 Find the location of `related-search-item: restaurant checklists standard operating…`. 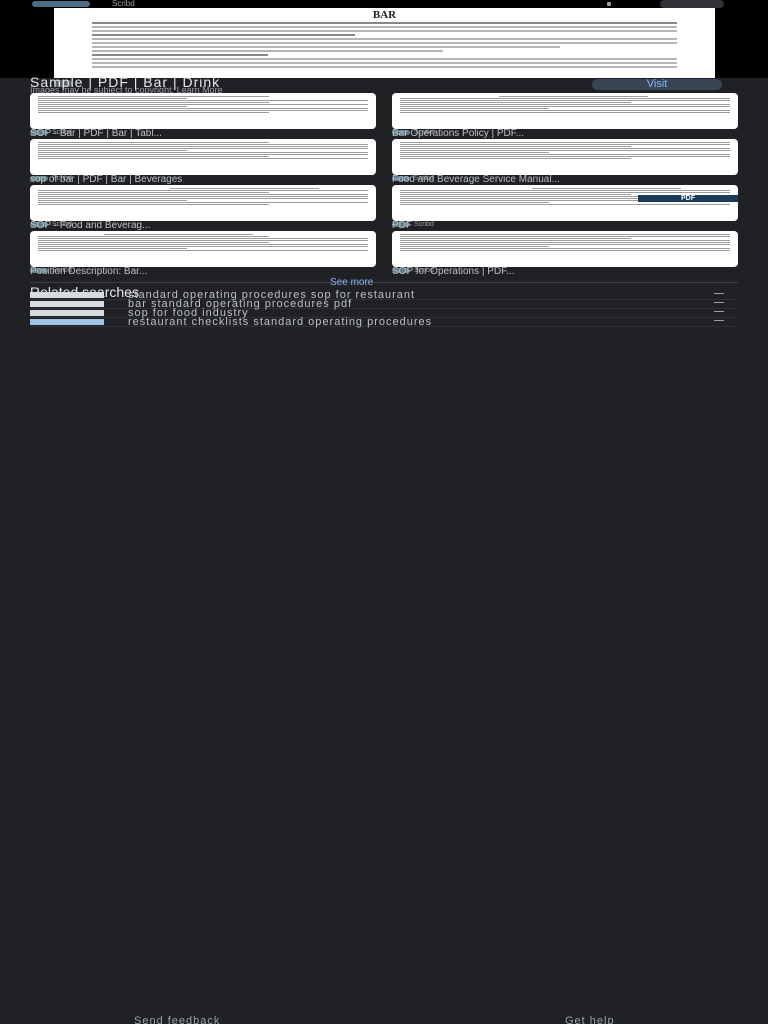

related-search-item: restaurant checklists standard operating… is located at coordinates (384, 322).